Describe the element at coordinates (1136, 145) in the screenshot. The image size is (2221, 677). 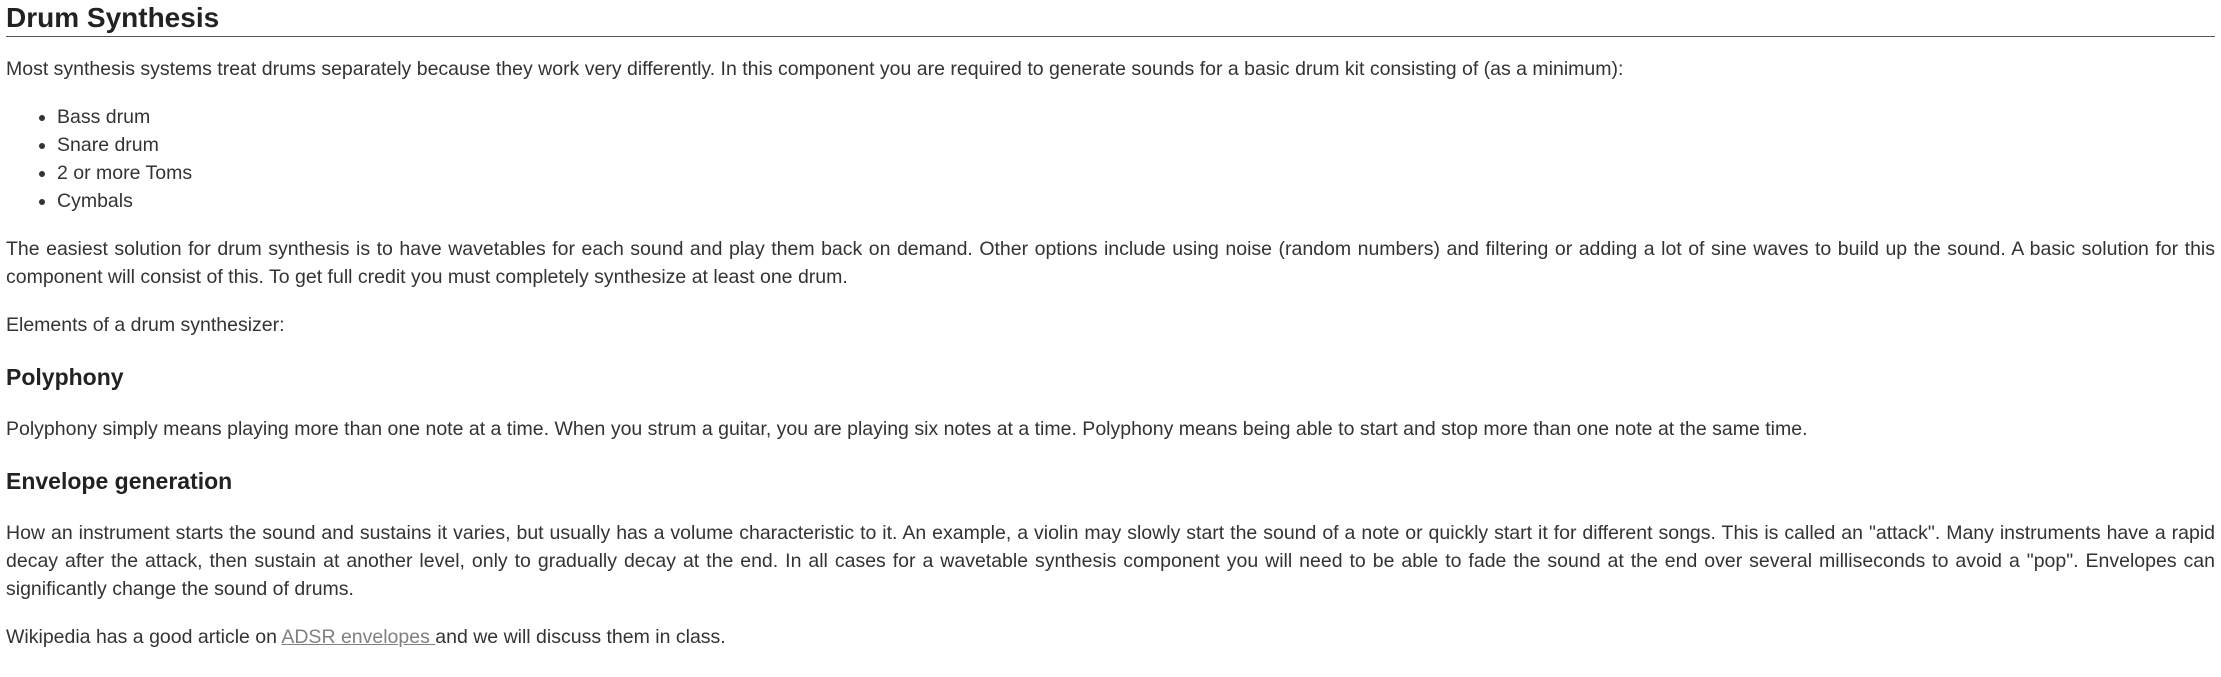
I see `list-item: Snare drum` at that location.